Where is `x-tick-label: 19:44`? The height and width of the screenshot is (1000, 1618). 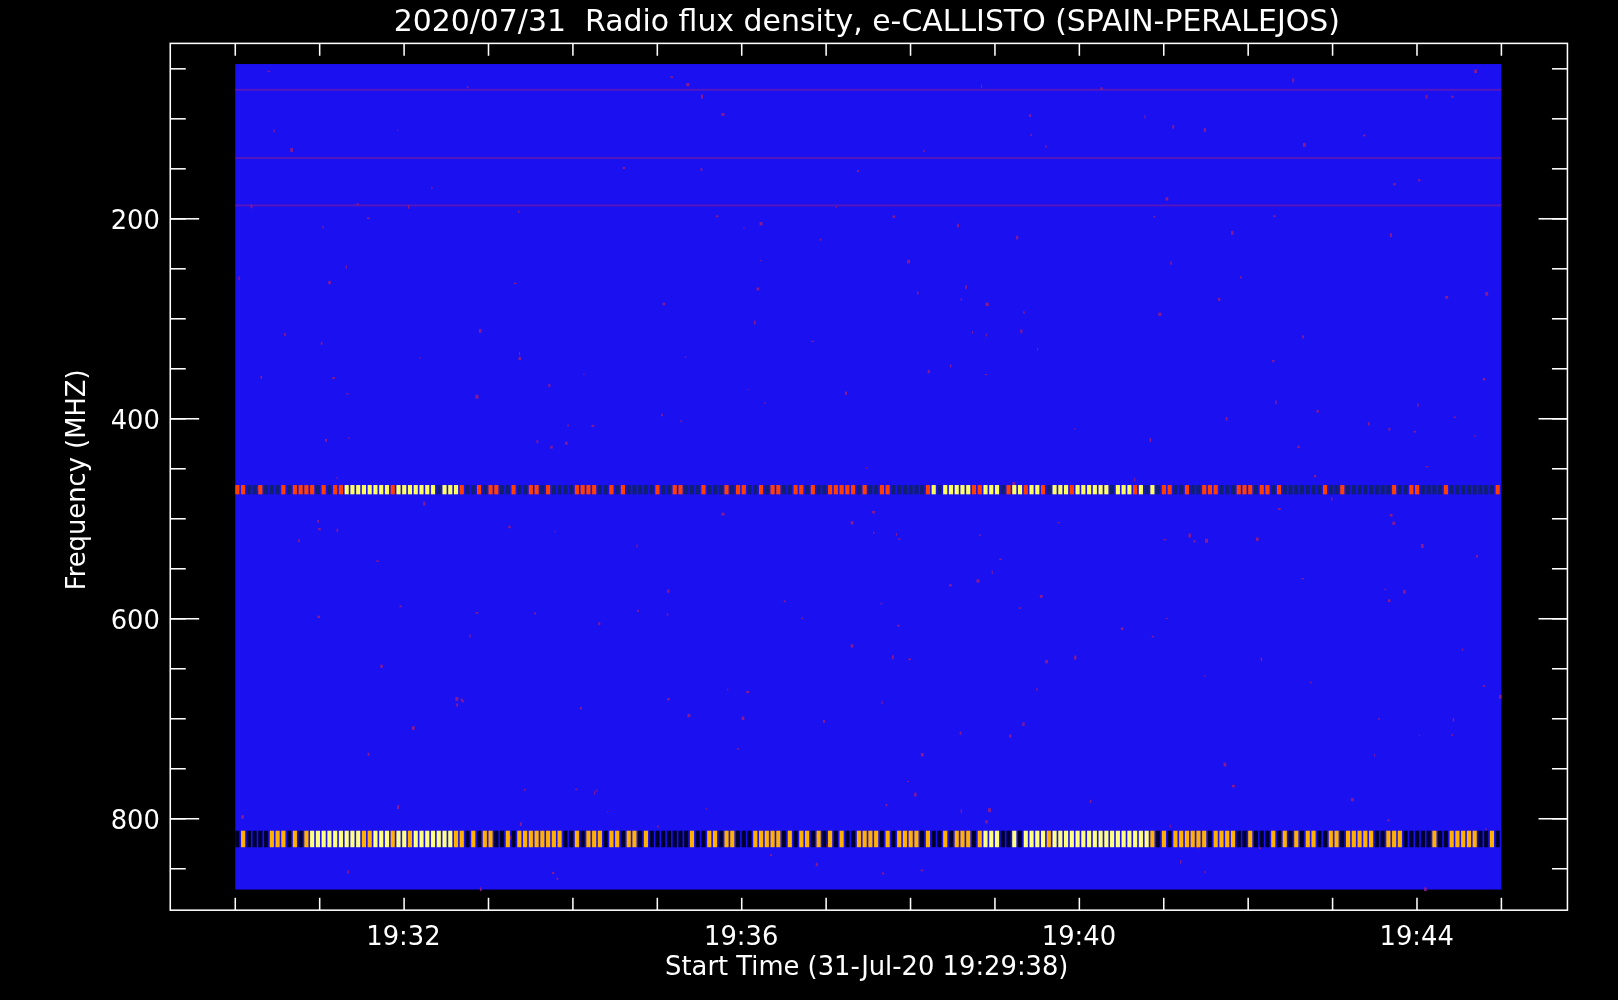 x-tick-label: 19:44 is located at coordinates (1416, 936).